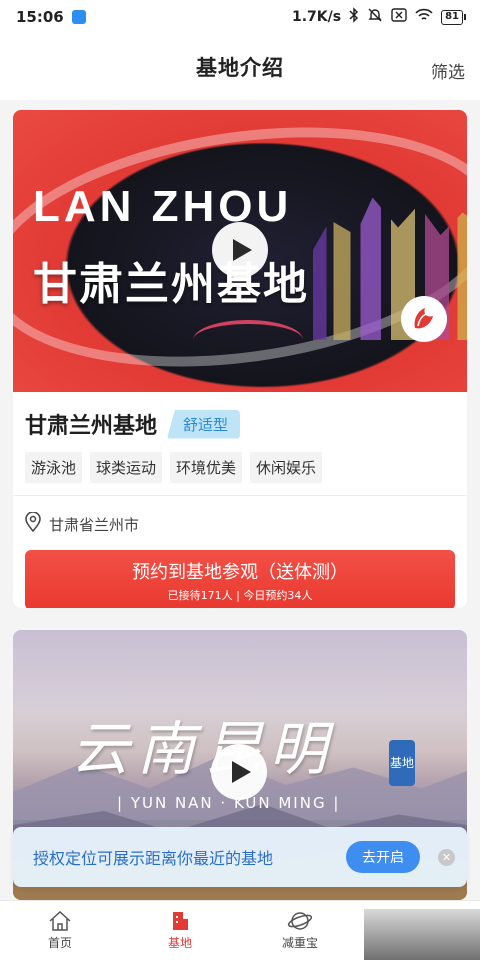 The image size is (480, 960). I want to click on cover-title-cn: 云南昆明, so click(203, 749).